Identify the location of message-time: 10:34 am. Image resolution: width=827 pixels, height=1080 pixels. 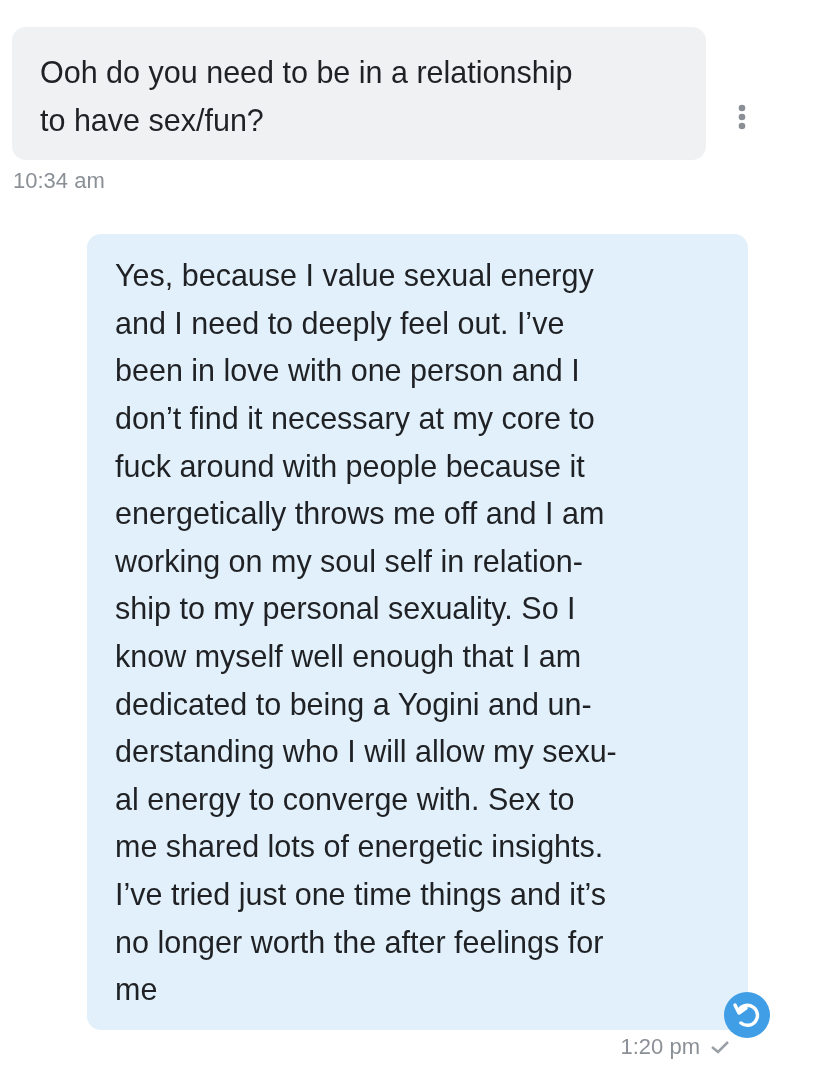
(59, 181).